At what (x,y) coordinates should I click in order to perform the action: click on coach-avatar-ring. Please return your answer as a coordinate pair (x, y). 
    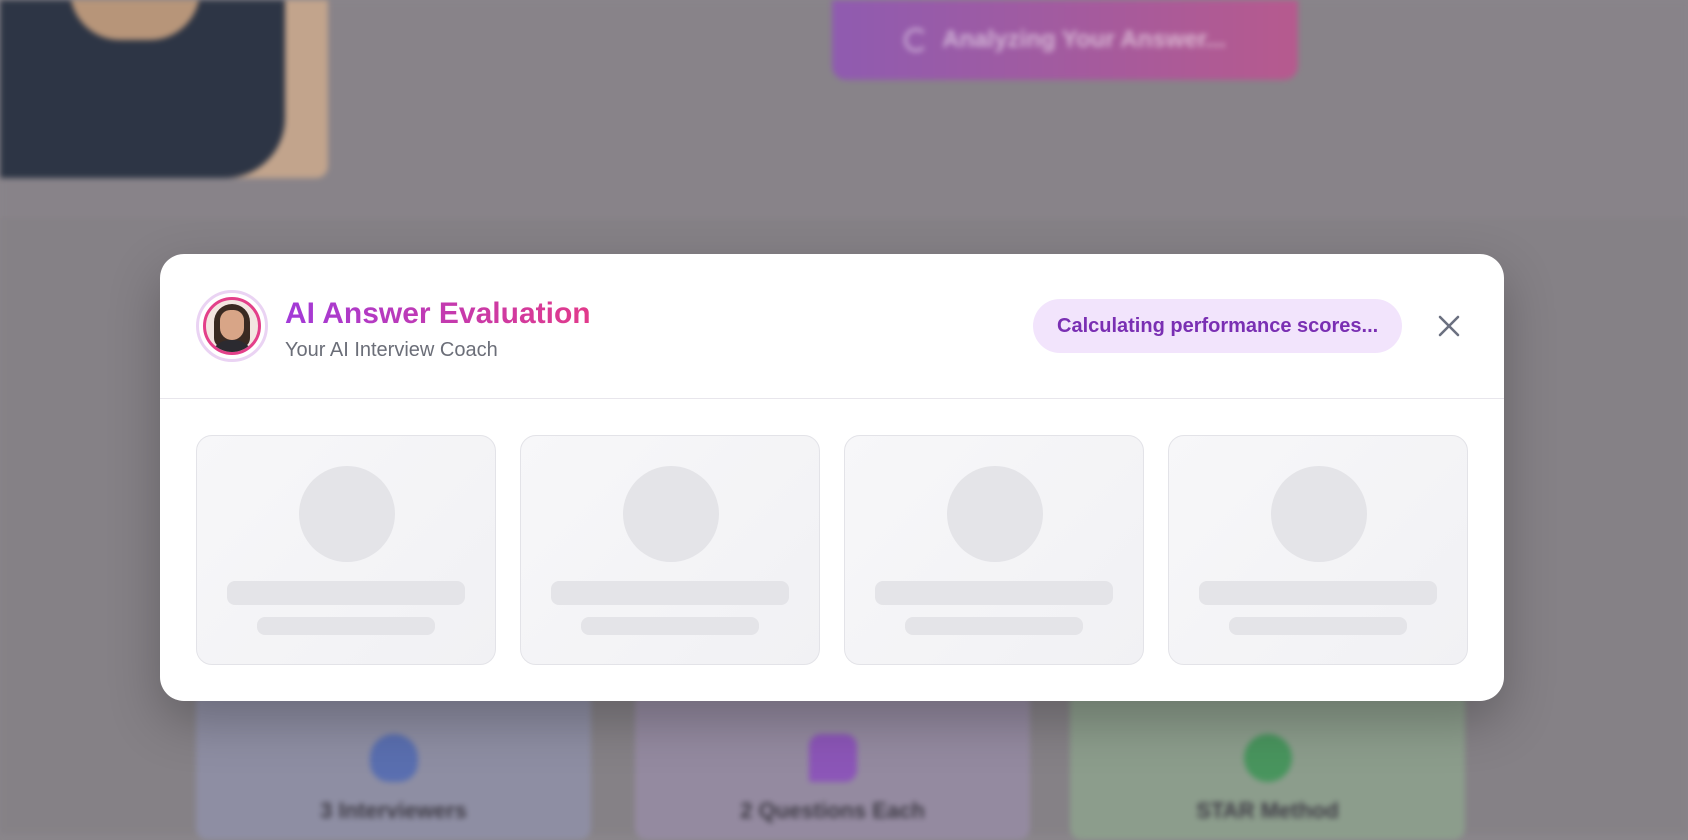
    Looking at the image, I should click on (232, 326).